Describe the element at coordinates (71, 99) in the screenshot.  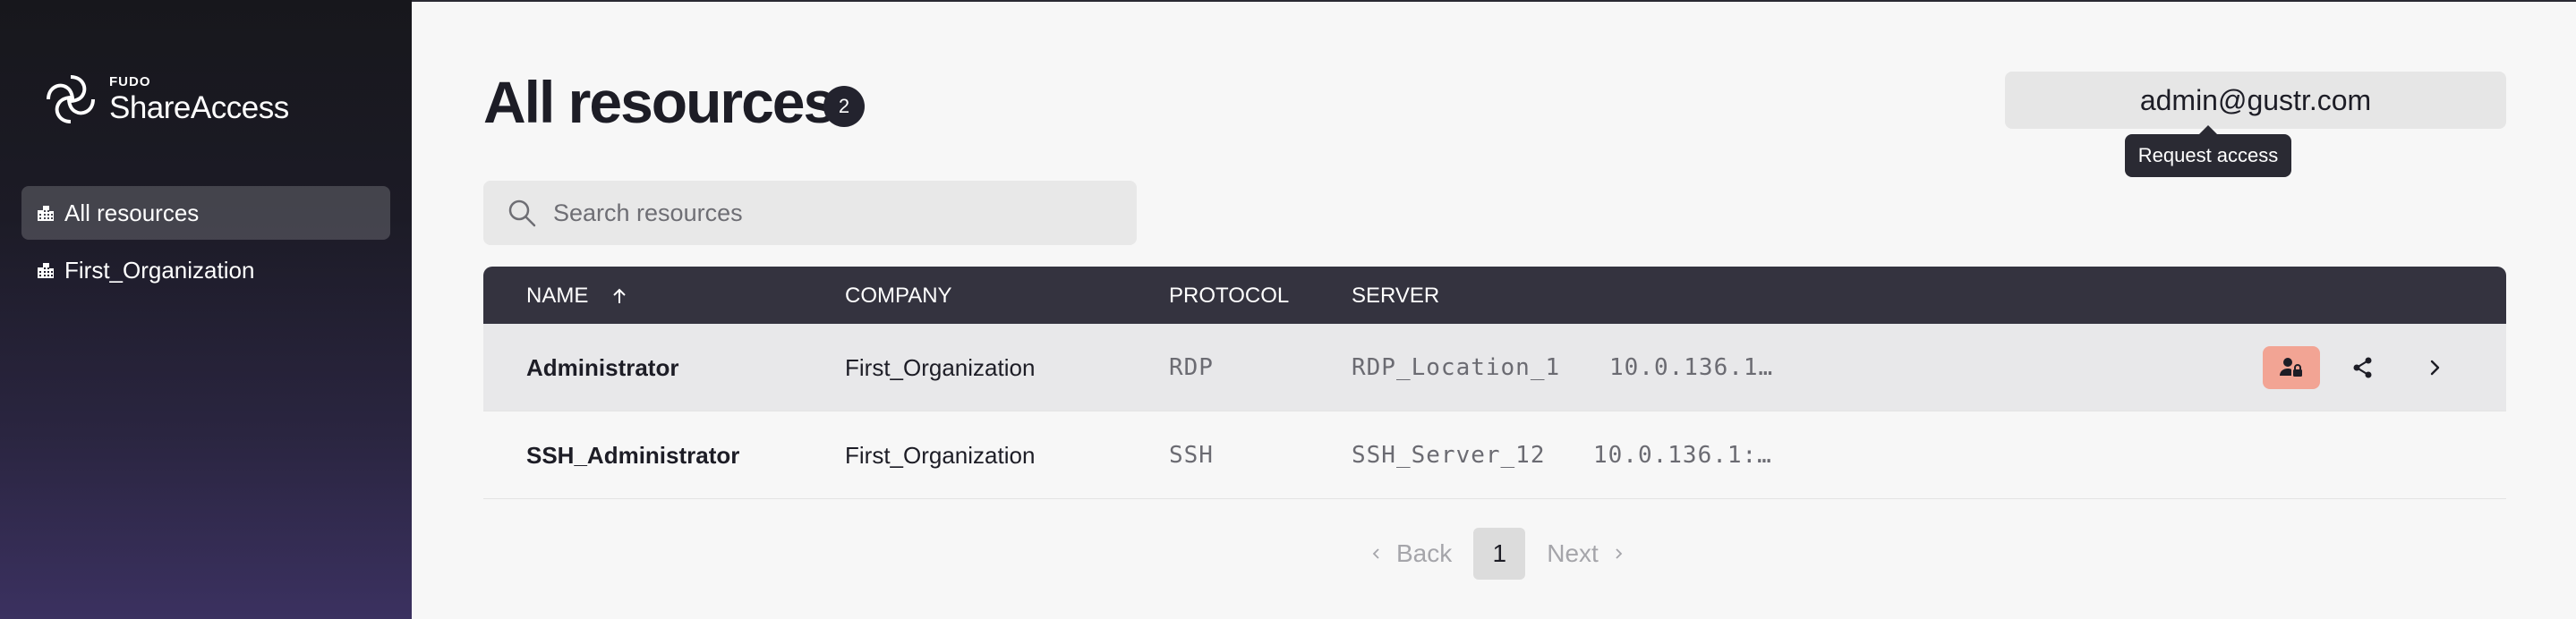
I see `fudo-logo-icon` at that location.